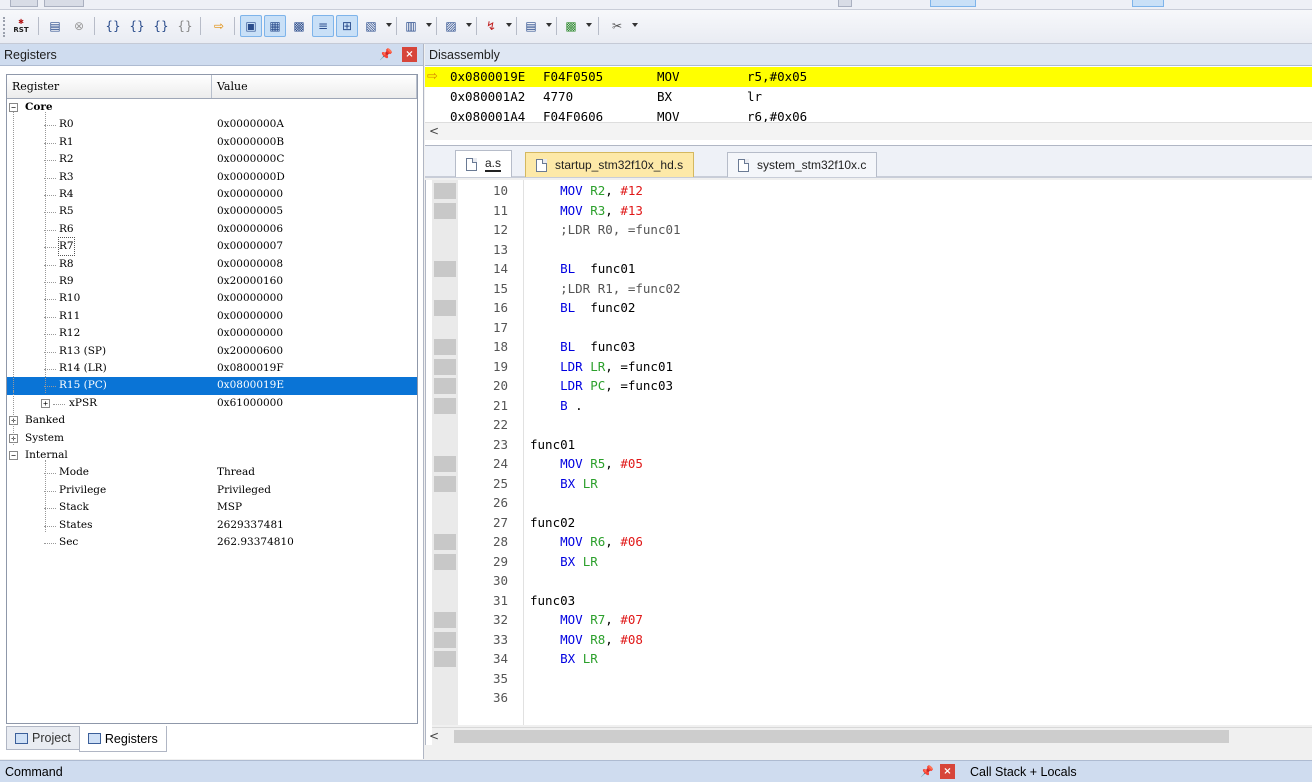  I want to click on stop-button: ⊗, so click(79, 26).